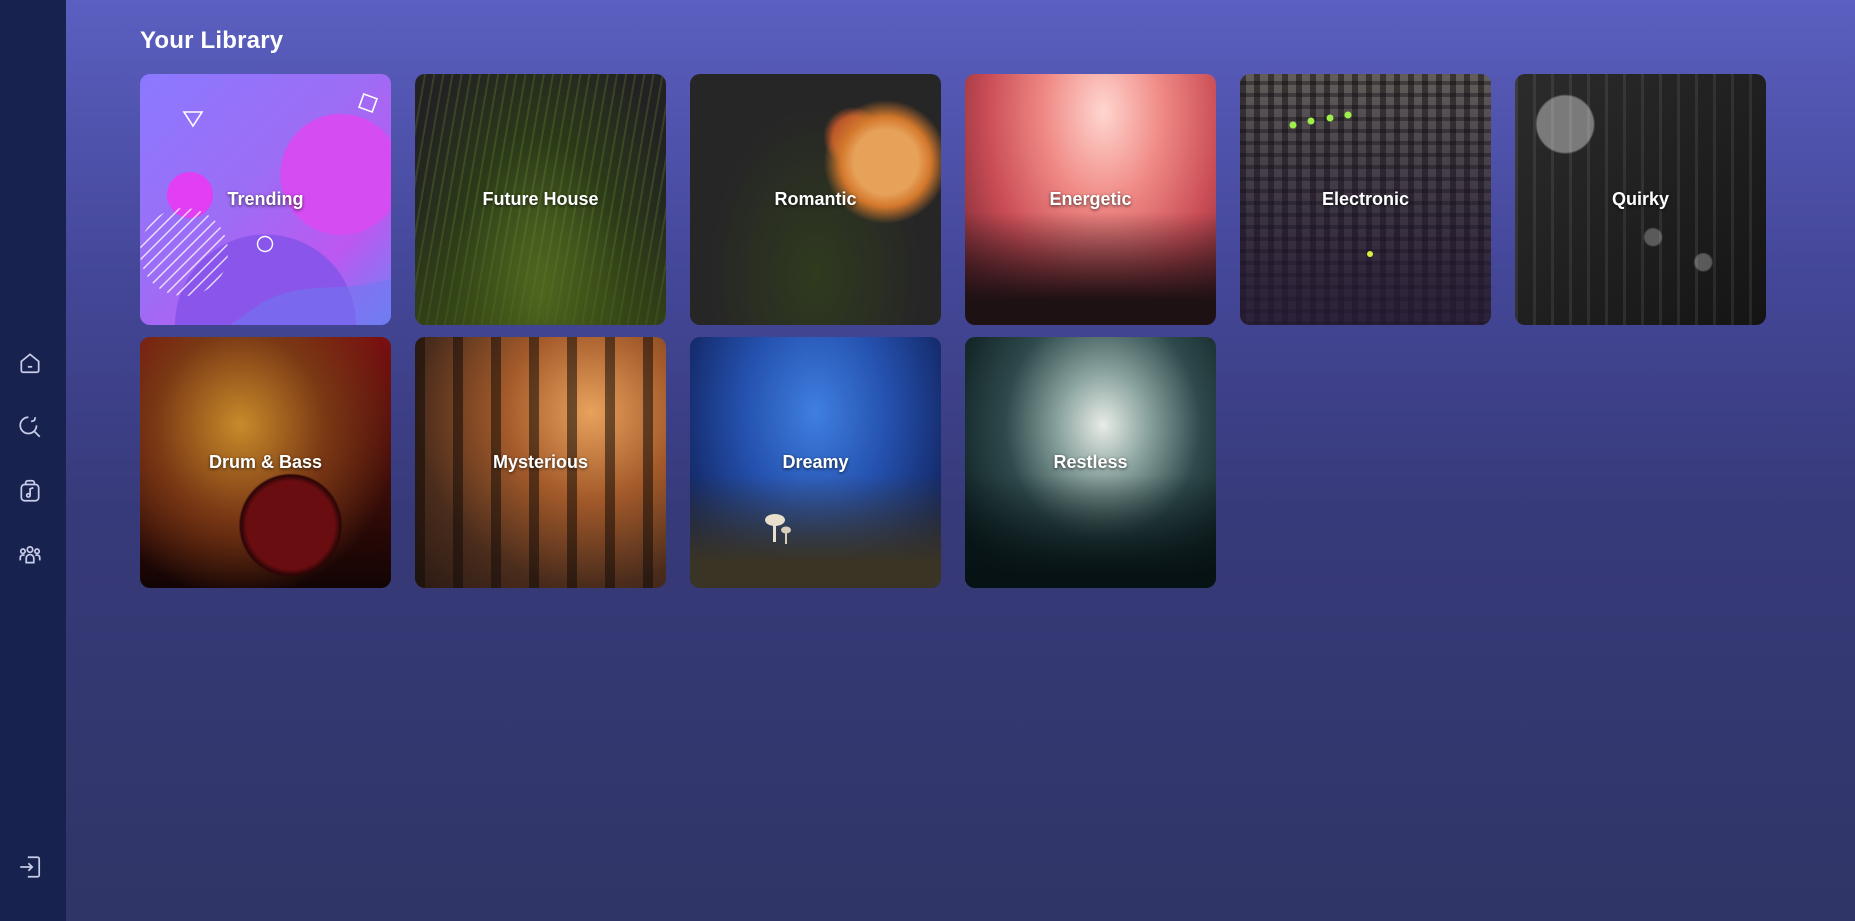  I want to click on card-label: Trending, so click(265, 199).